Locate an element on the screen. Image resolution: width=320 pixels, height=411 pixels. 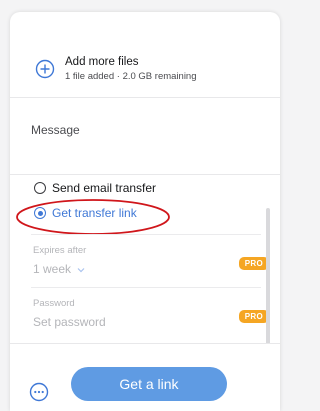
expires-after-field: Expires after 1 week PRO is located at coordinates (150, 260).